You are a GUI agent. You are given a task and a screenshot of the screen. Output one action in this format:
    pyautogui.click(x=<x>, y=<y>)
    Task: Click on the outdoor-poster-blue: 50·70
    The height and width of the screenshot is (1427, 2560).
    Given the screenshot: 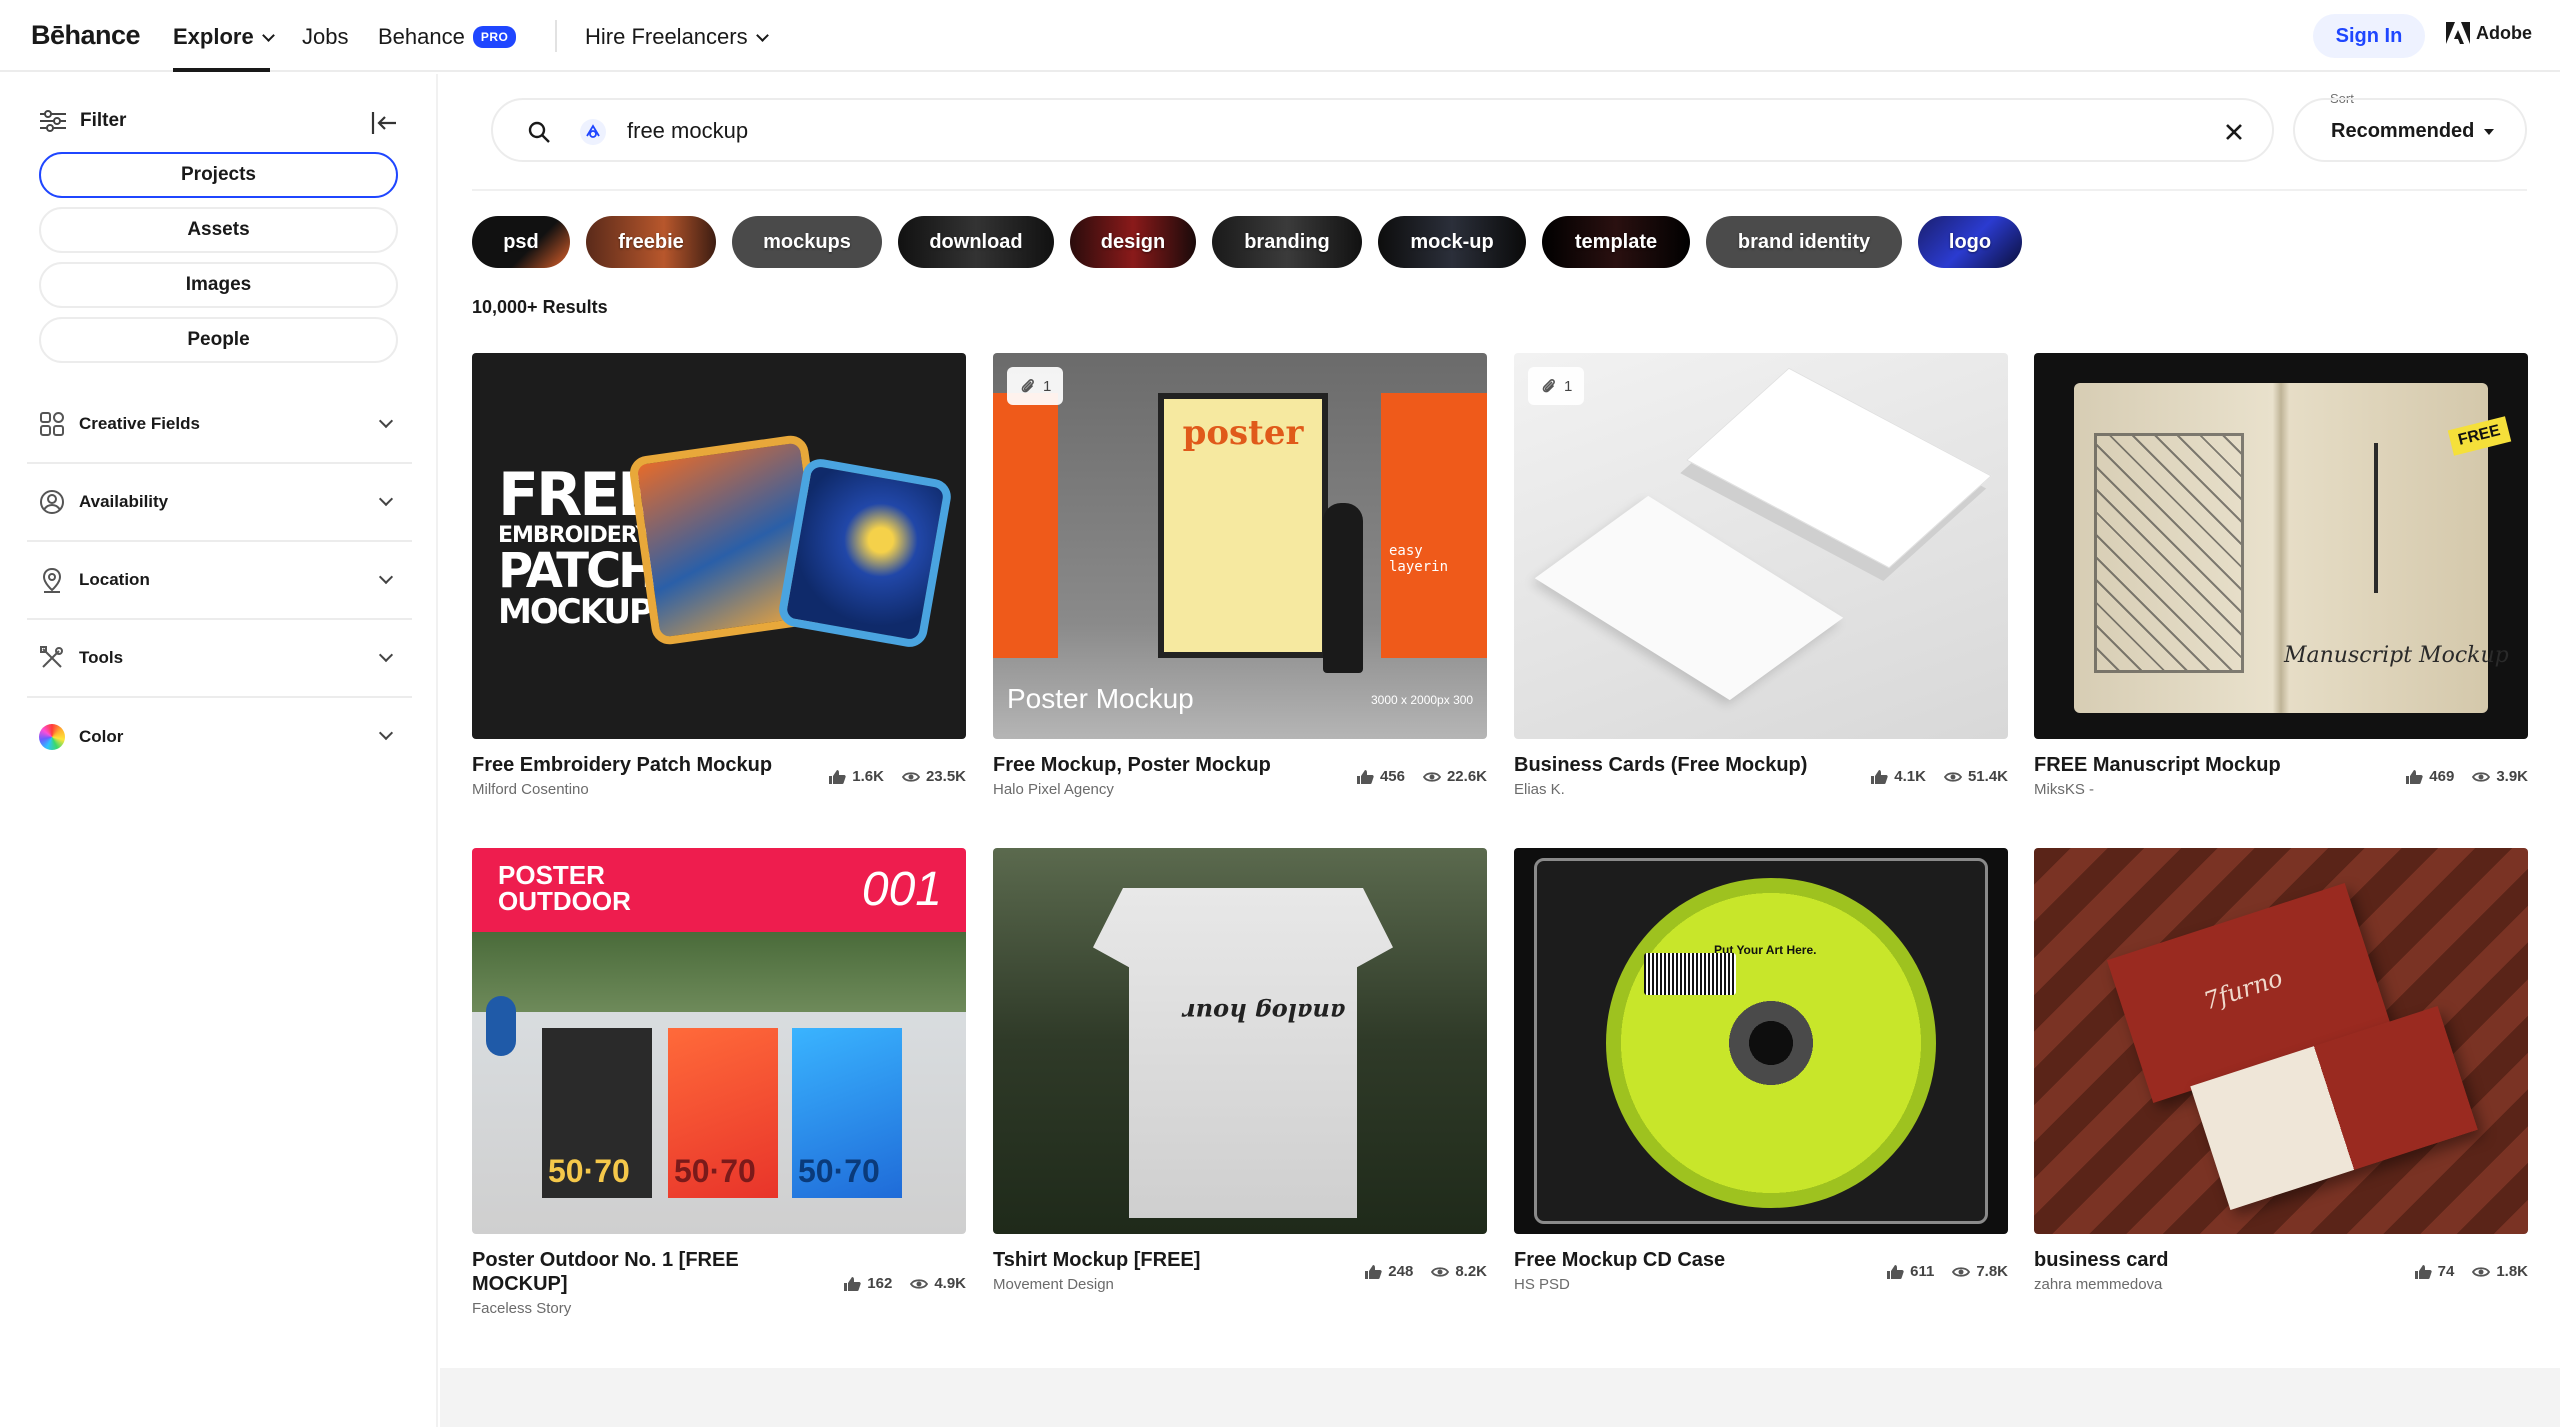 What is the action you would take?
    pyautogui.click(x=847, y=1113)
    